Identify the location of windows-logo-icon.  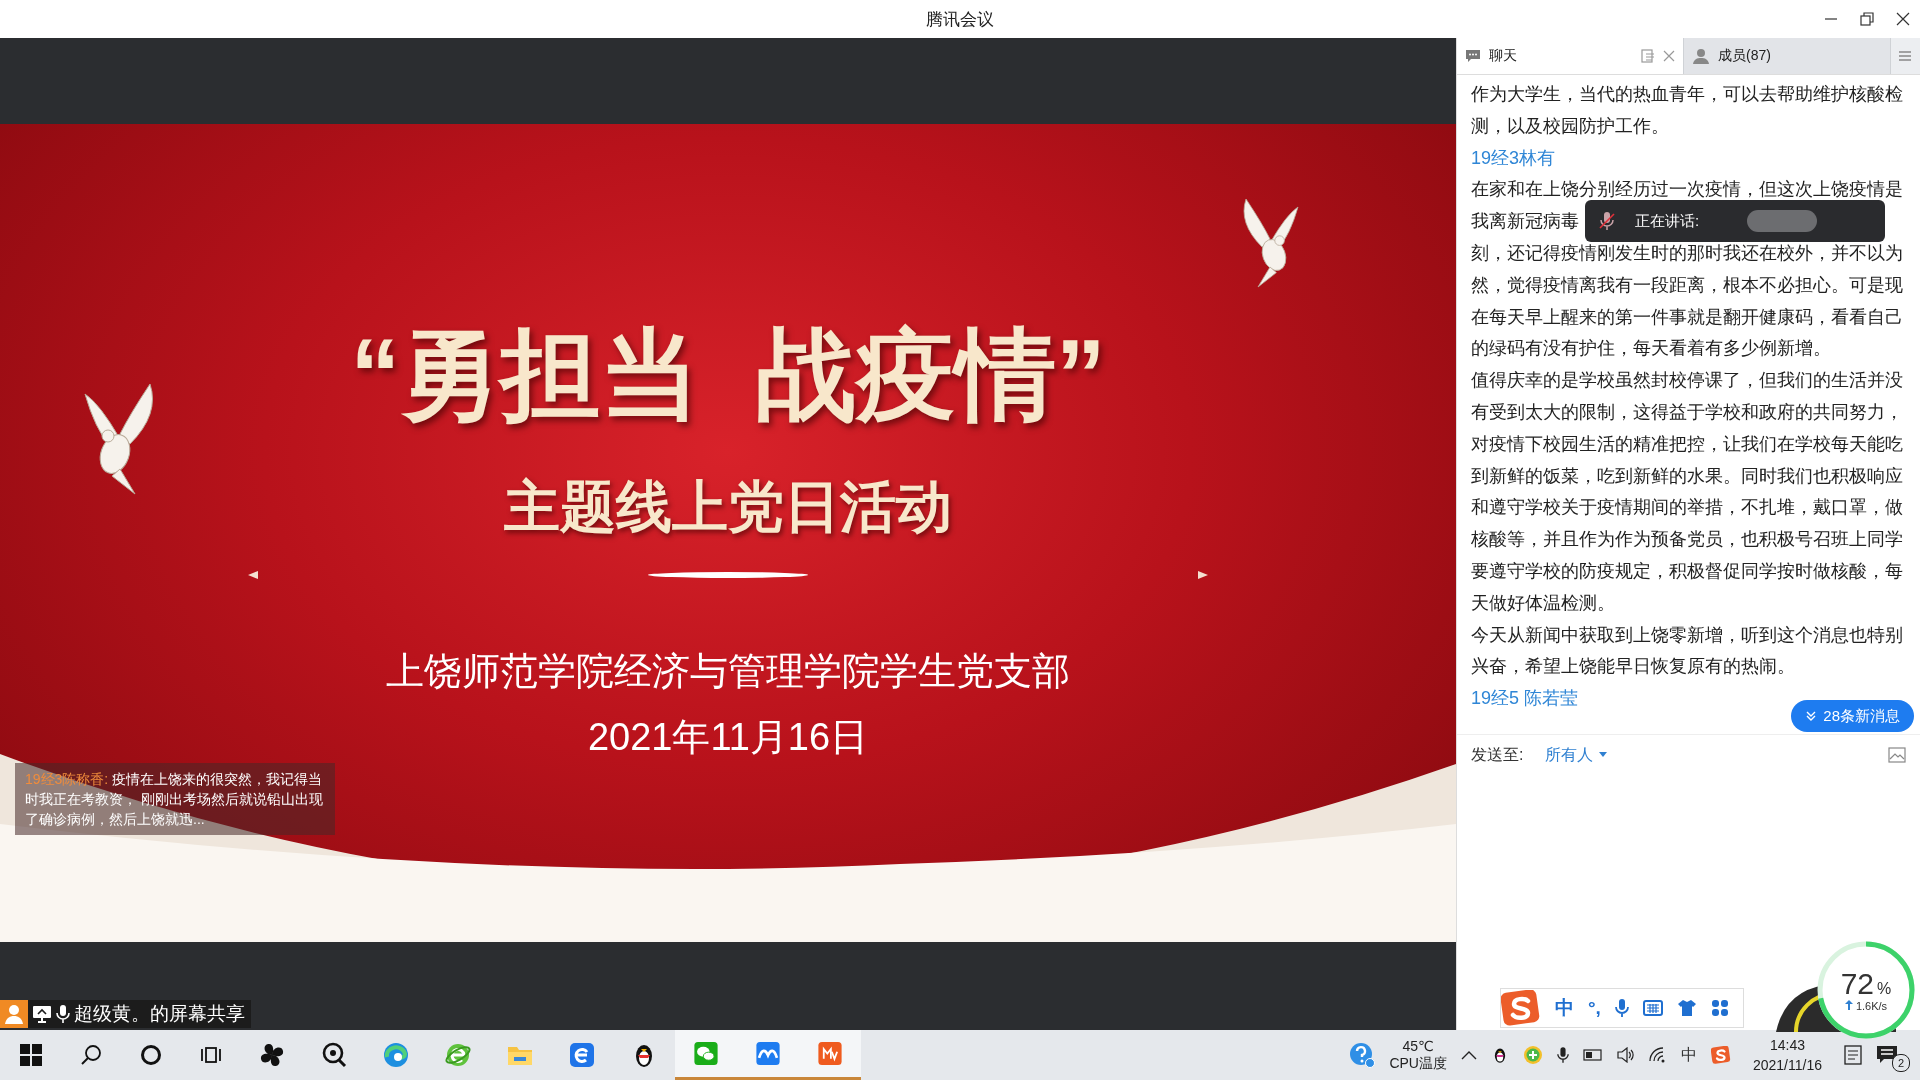
(31, 1055).